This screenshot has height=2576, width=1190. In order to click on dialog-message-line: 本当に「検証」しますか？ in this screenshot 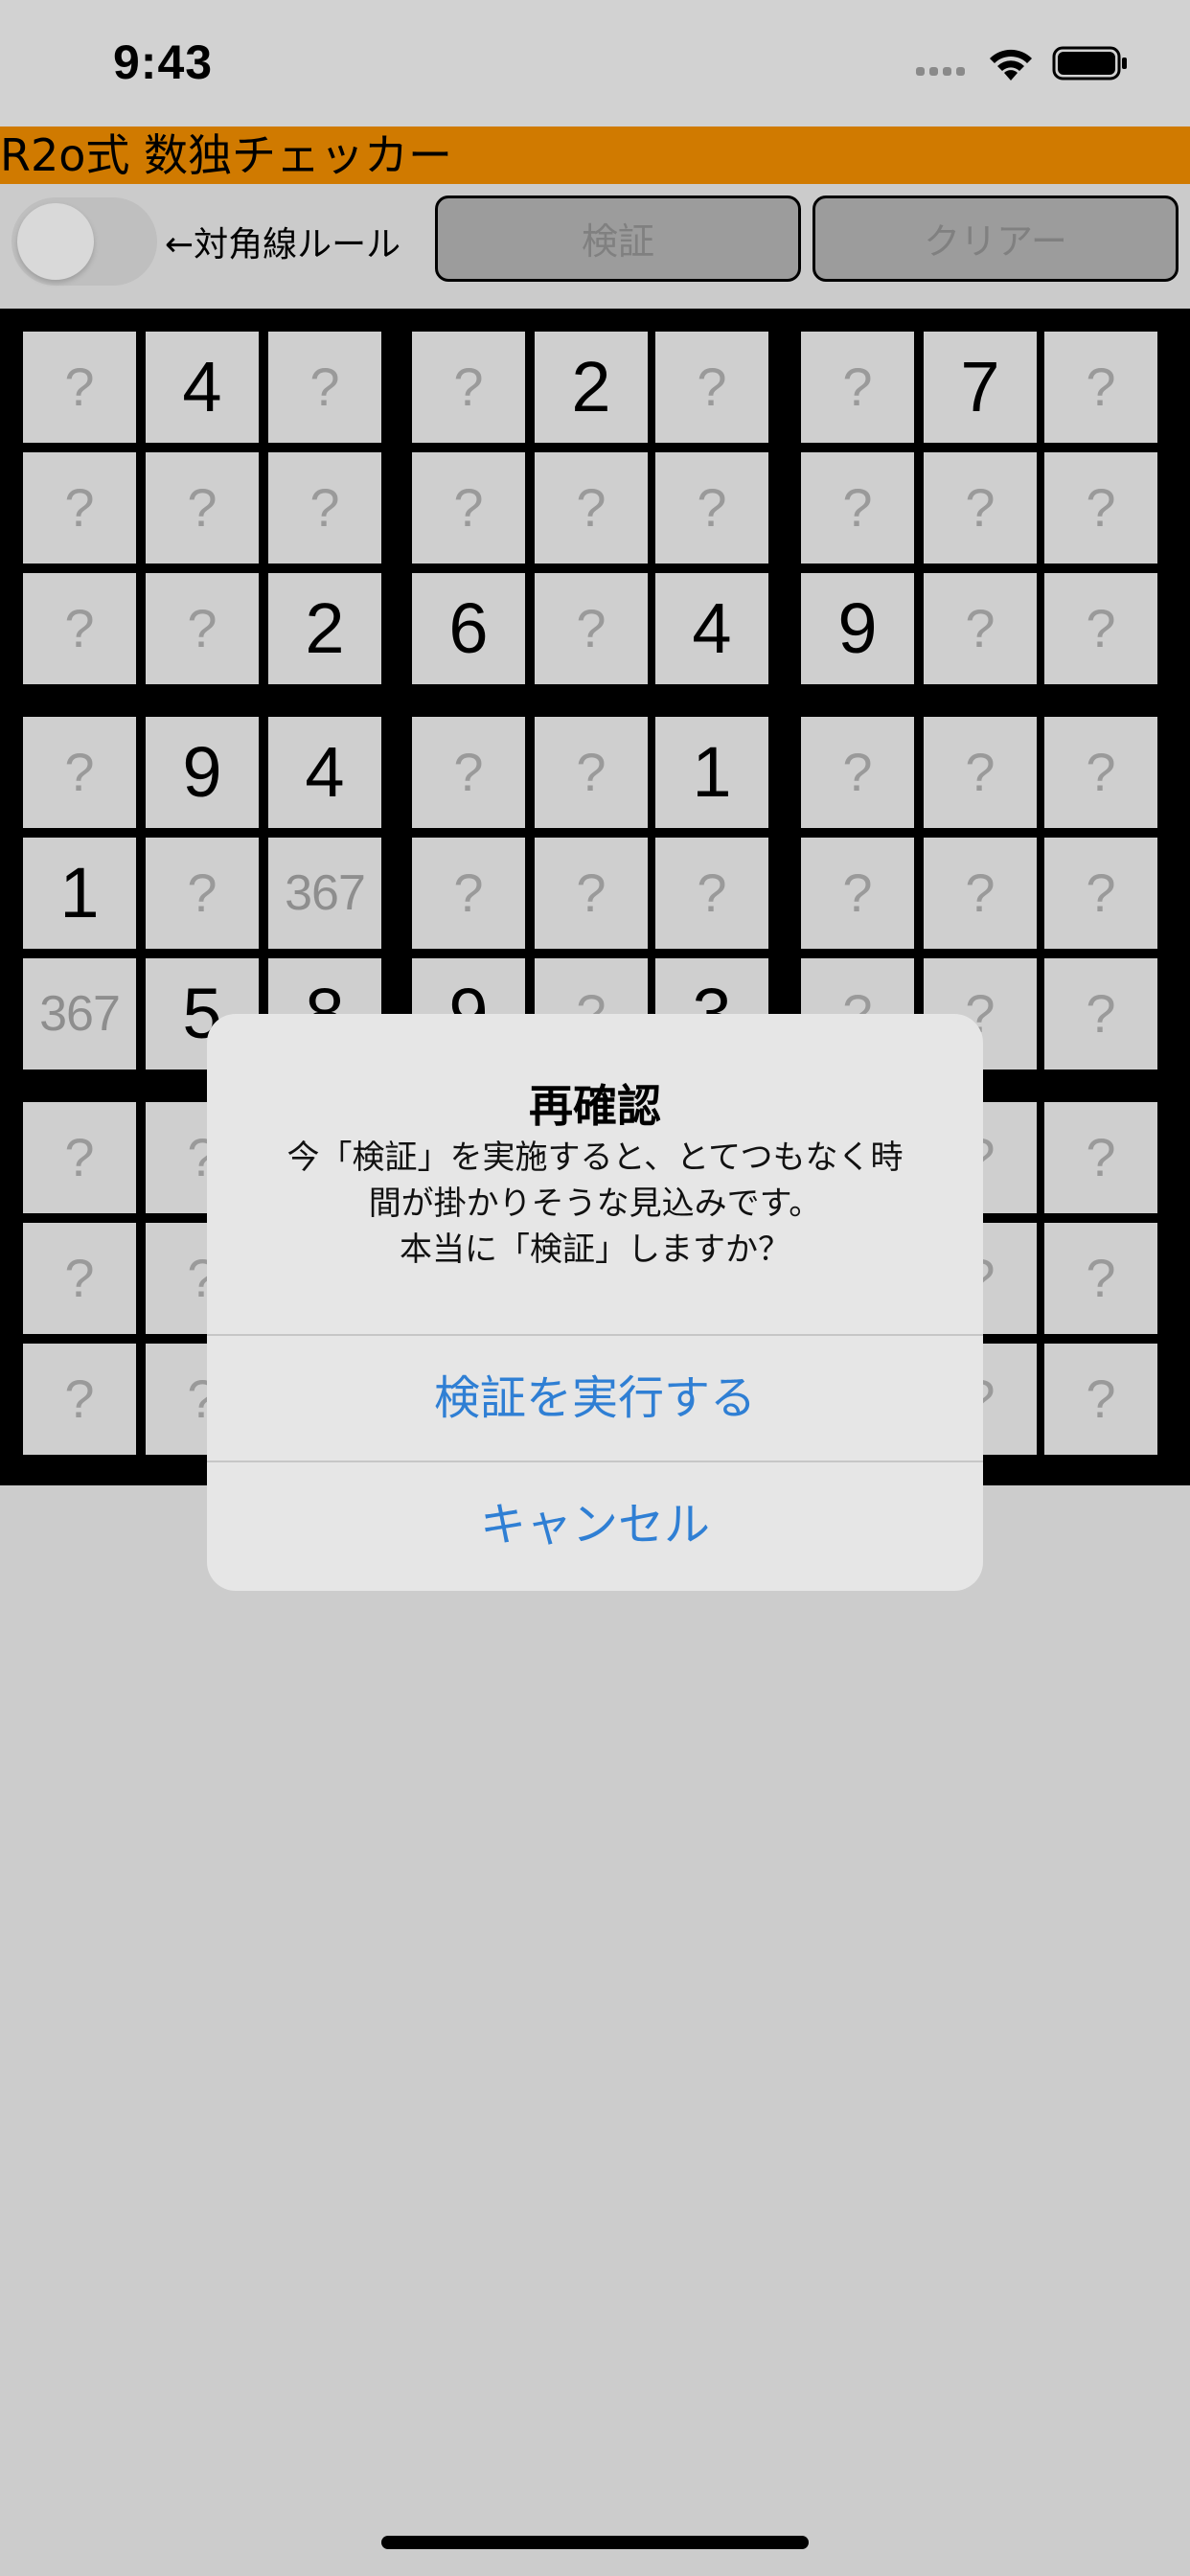, I will do `click(595, 1249)`.